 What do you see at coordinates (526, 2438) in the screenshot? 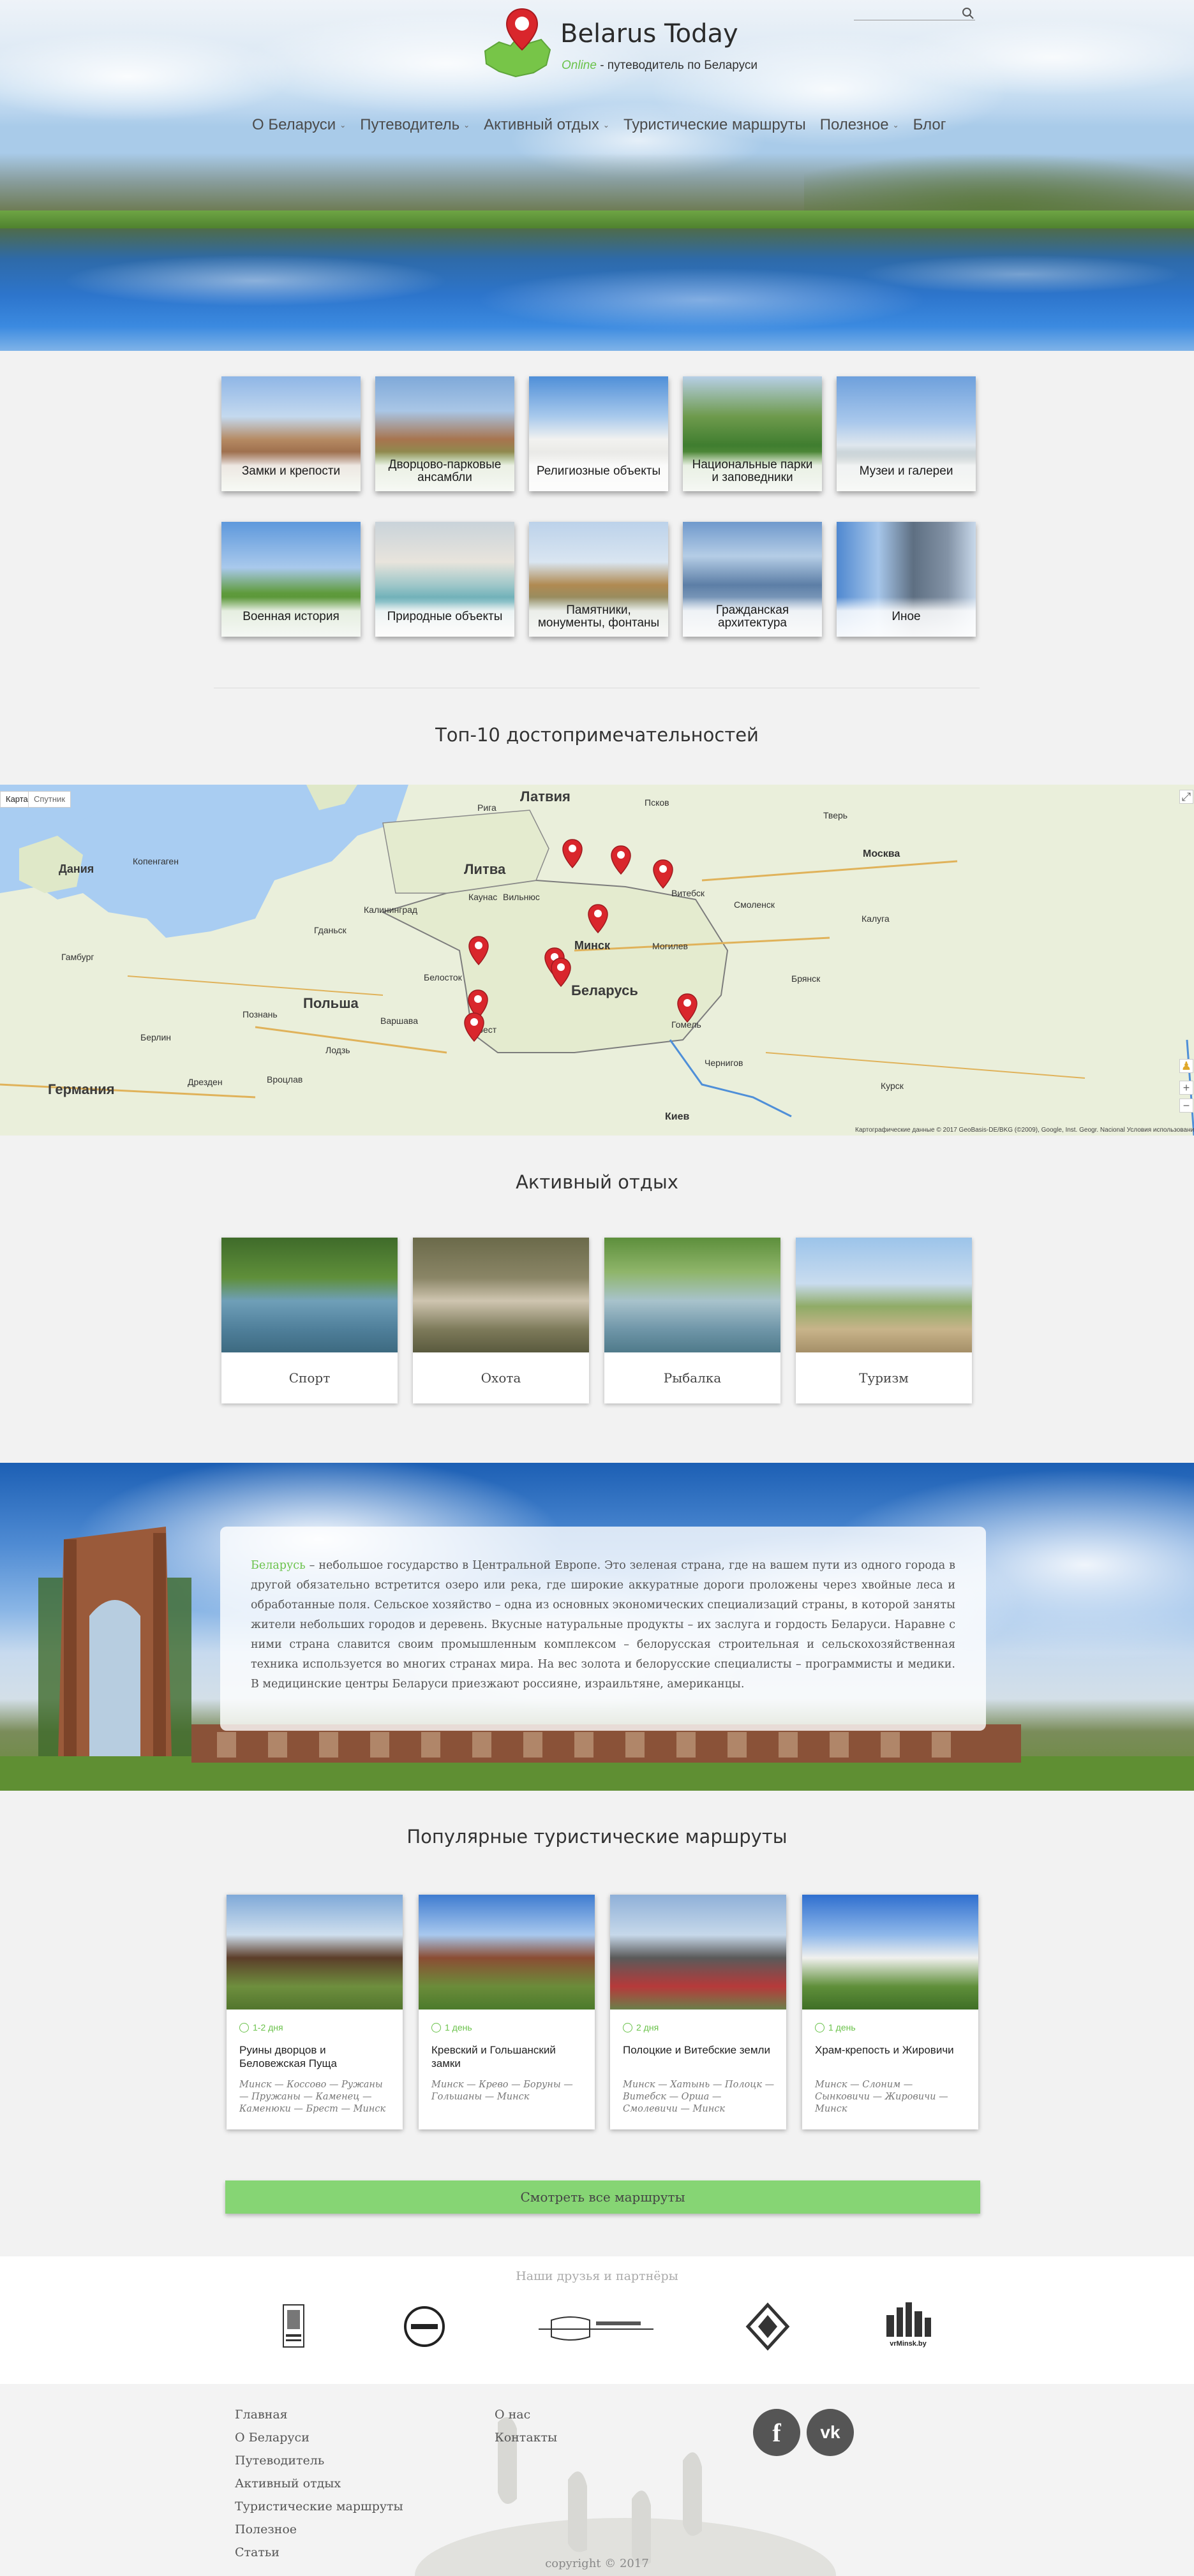
I see `footer-link: Контакты` at bounding box center [526, 2438].